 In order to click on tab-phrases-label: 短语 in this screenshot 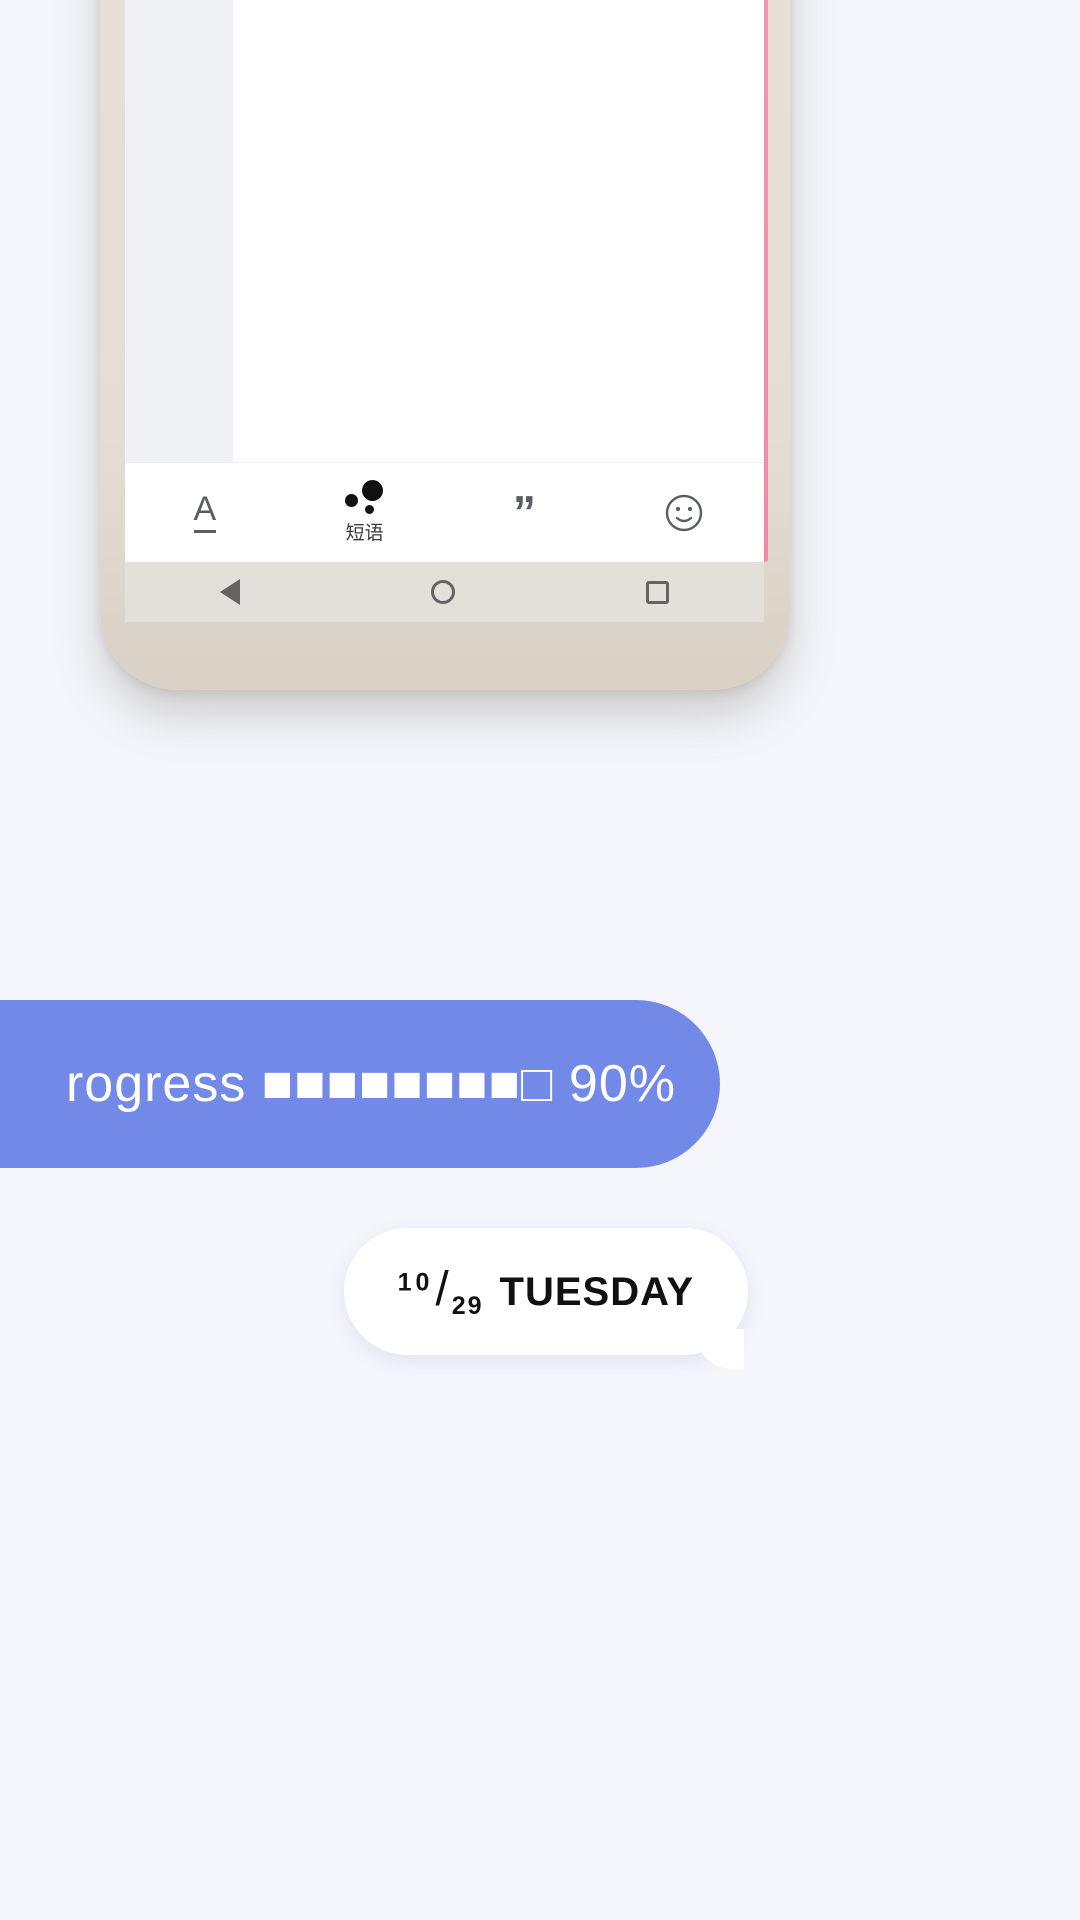, I will do `click(364, 533)`.